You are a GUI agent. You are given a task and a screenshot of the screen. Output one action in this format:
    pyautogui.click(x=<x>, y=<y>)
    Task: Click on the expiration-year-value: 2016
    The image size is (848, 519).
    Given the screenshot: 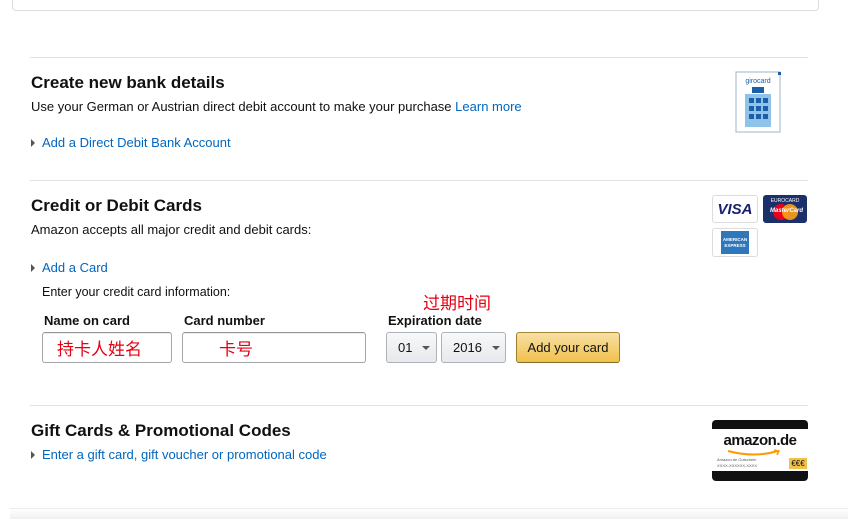 What is the action you would take?
    pyautogui.click(x=467, y=347)
    